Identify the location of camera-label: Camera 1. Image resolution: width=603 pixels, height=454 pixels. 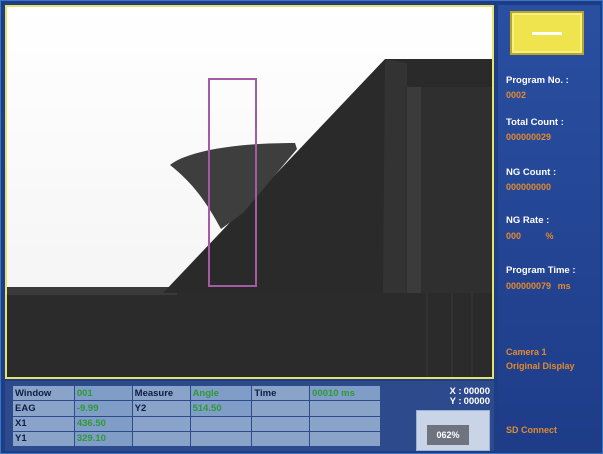
(526, 352).